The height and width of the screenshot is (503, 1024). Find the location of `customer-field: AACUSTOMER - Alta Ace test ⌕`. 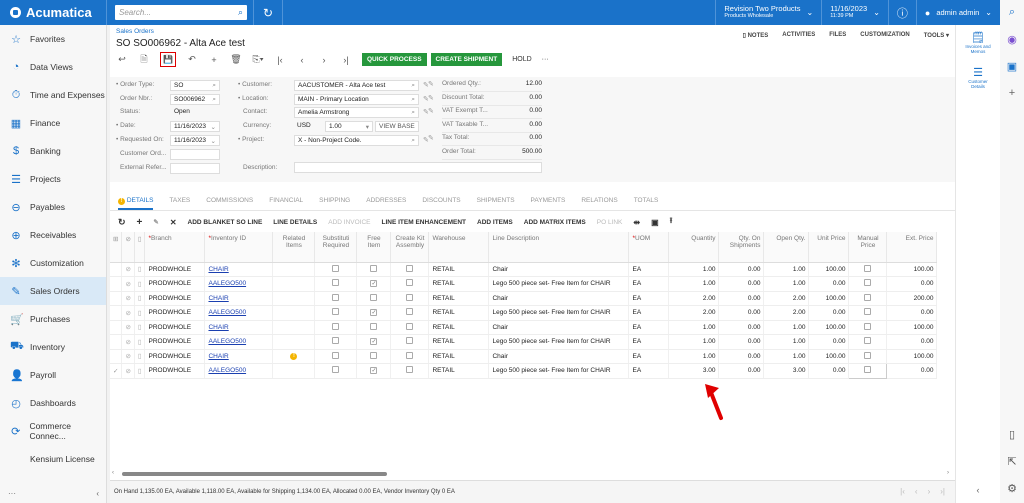

customer-field: AACUSTOMER - Alta Ace test ⌕ is located at coordinates (356, 85).